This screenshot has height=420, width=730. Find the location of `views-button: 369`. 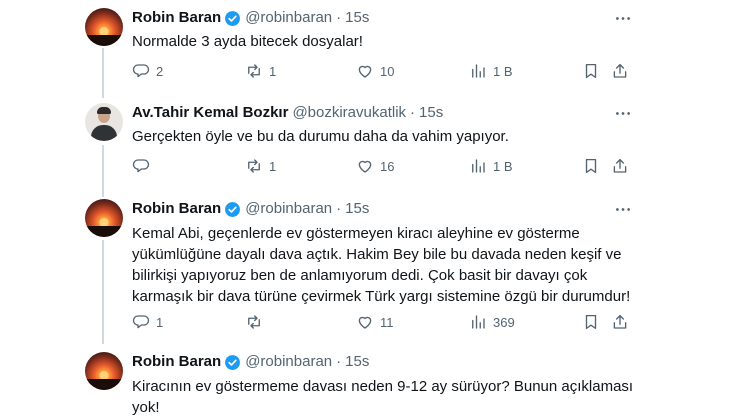

views-button: 369 is located at coordinates (492, 322).